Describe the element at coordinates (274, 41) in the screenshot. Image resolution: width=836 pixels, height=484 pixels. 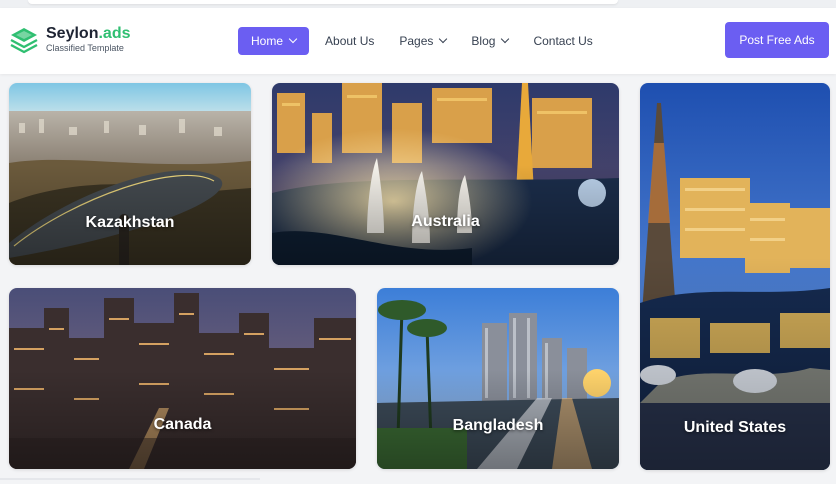
I see `nav-item-home: Home` at that location.